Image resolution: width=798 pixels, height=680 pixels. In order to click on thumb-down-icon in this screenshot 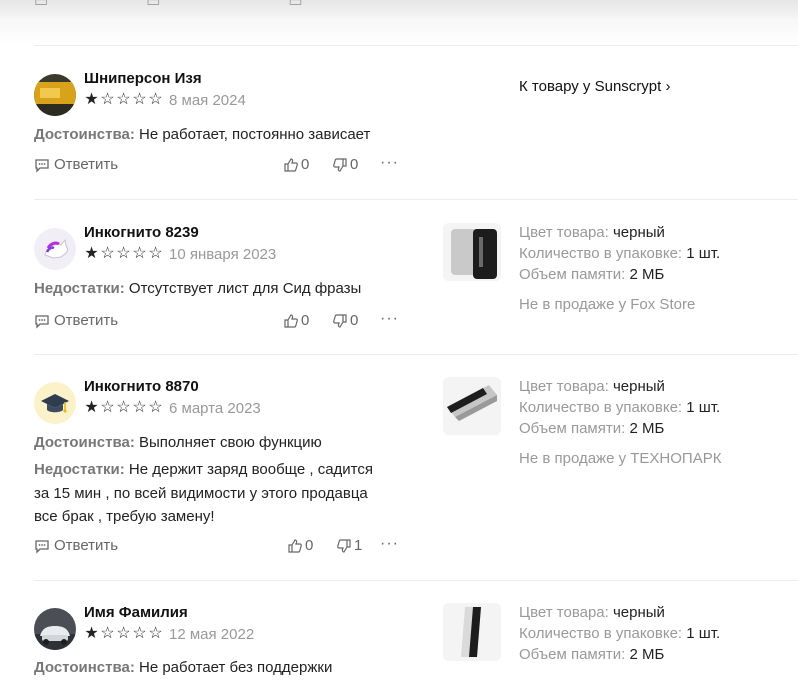, I will do `click(340, 320)`.